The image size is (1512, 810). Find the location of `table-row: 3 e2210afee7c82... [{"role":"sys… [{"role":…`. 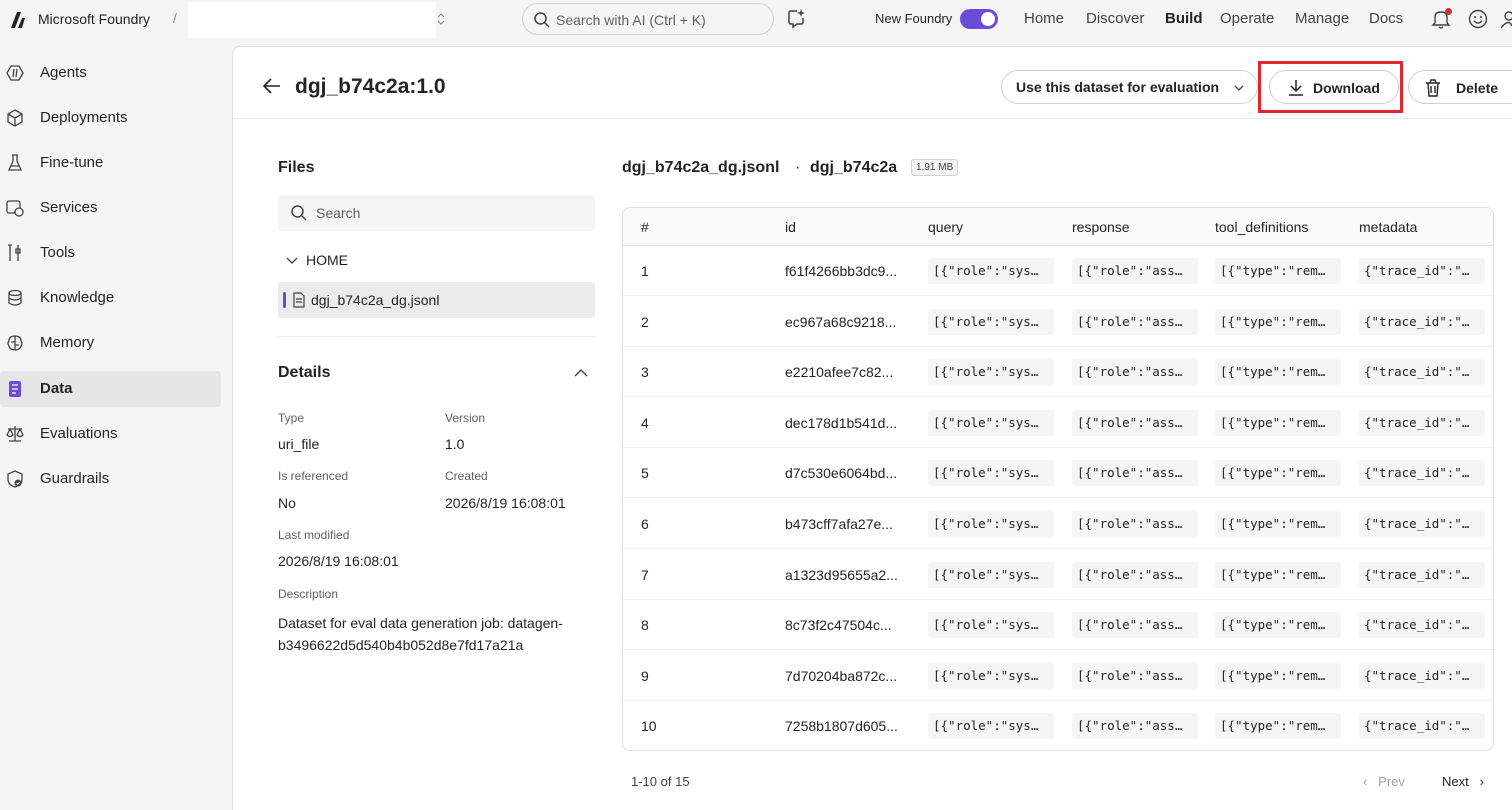

table-row: 3 e2210afee7c82... [{"role":"sys… [{"role":… is located at coordinates (1058, 372).